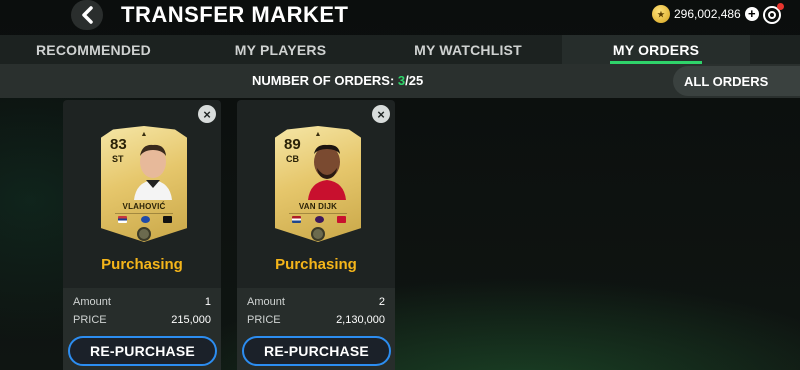 This screenshot has height=370, width=800. What do you see at coordinates (751, 14) in the screenshot?
I see `add-coins-icon: +` at bounding box center [751, 14].